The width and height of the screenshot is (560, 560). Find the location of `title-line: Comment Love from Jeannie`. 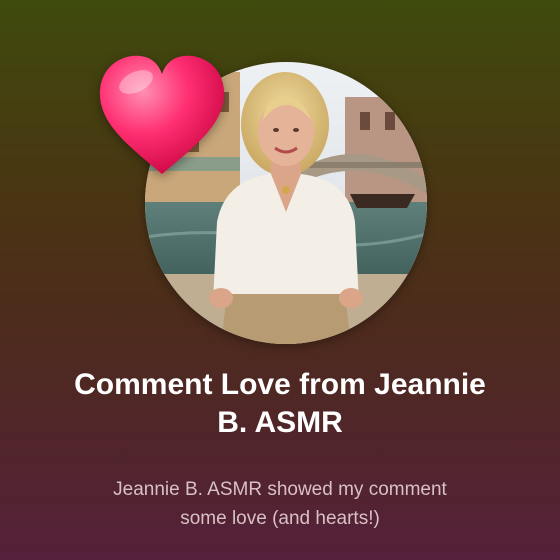

title-line: Comment Love from Jeannie is located at coordinates (280, 384).